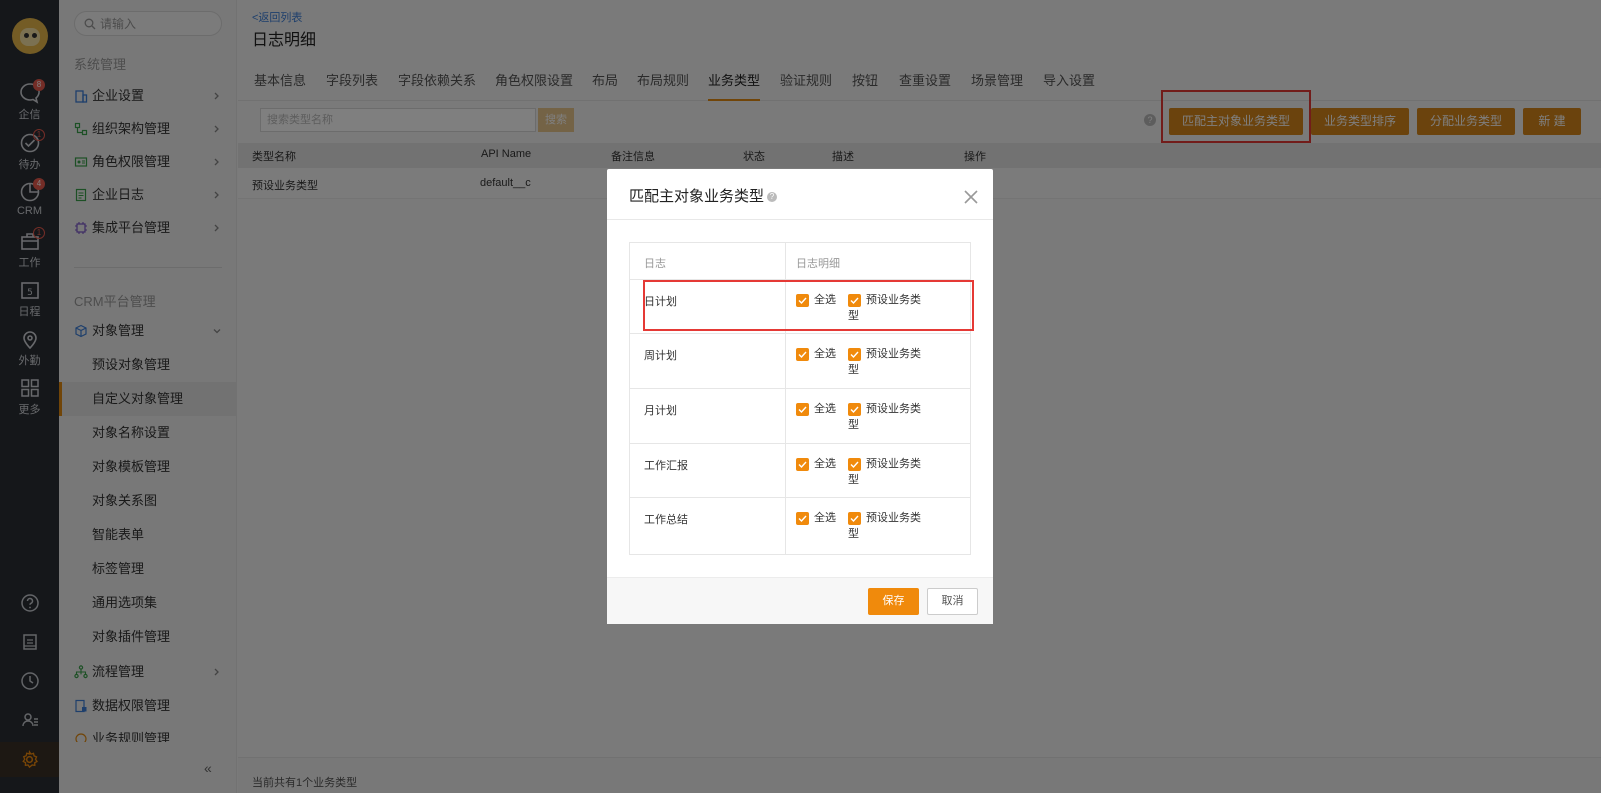 This screenshot has width=1601, height=793. What do you see at coordinates (818, 264) in the screenshot?
I see `mapping-header-detail: 日志明细` at bounding box center [818, 264].